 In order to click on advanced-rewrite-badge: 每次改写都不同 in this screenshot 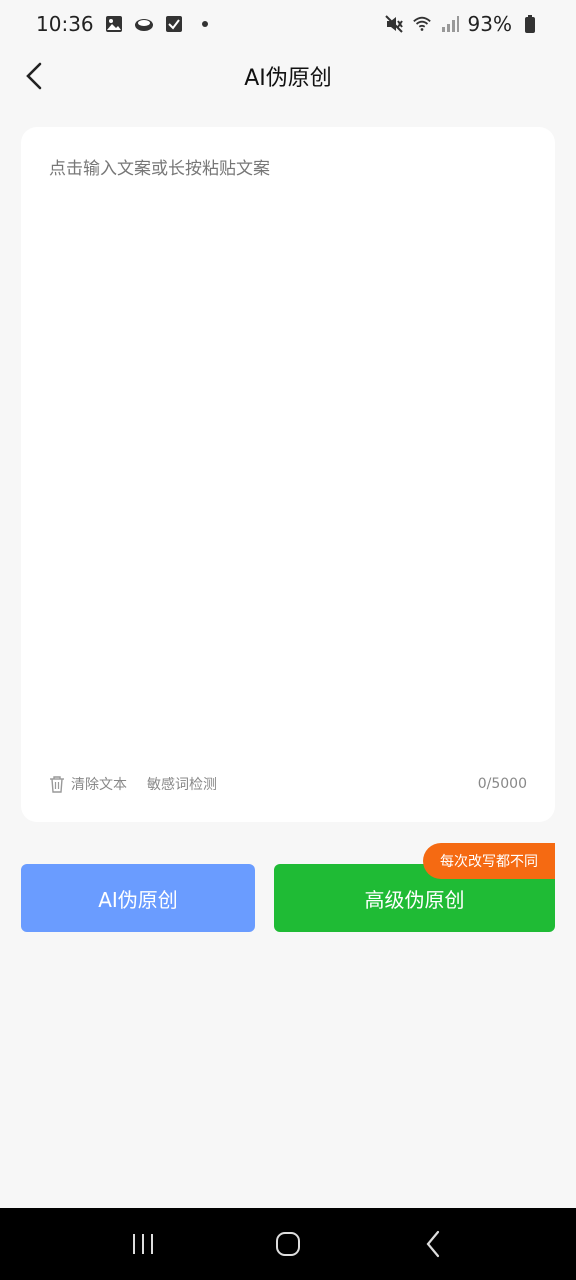, I will do `click(489, 861)`.